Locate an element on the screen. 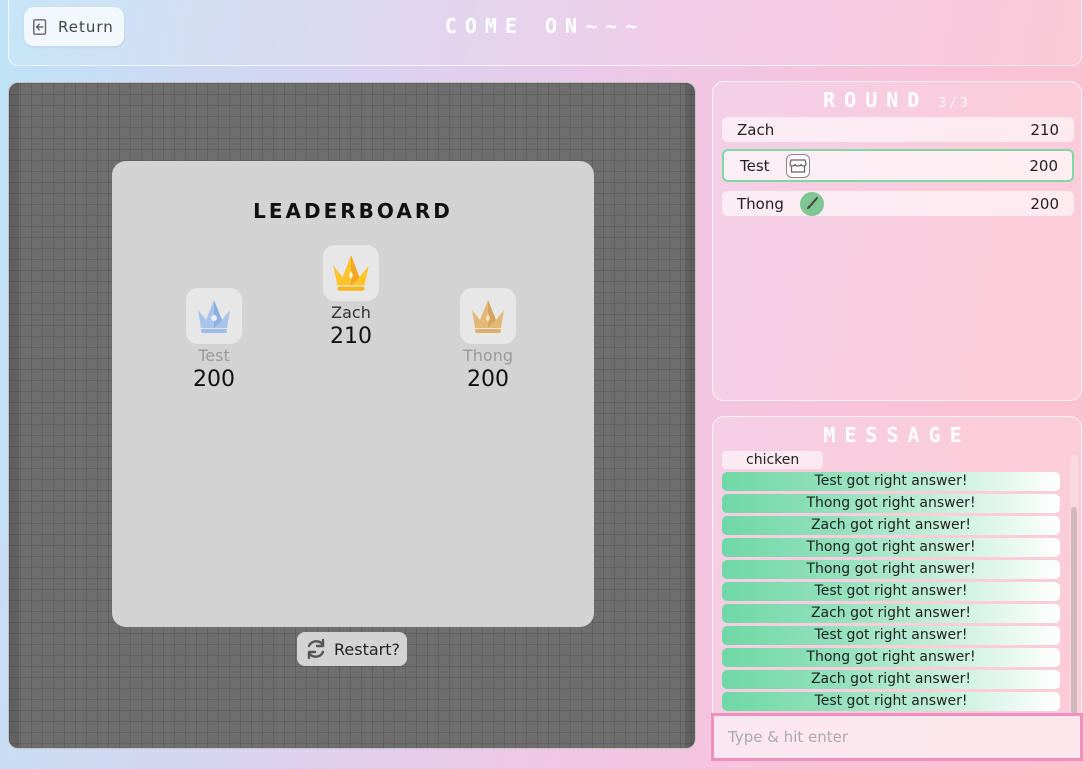 This screenshot has width=1084, height=769. bronze-crown-icon is located at coordinates (488, 316).